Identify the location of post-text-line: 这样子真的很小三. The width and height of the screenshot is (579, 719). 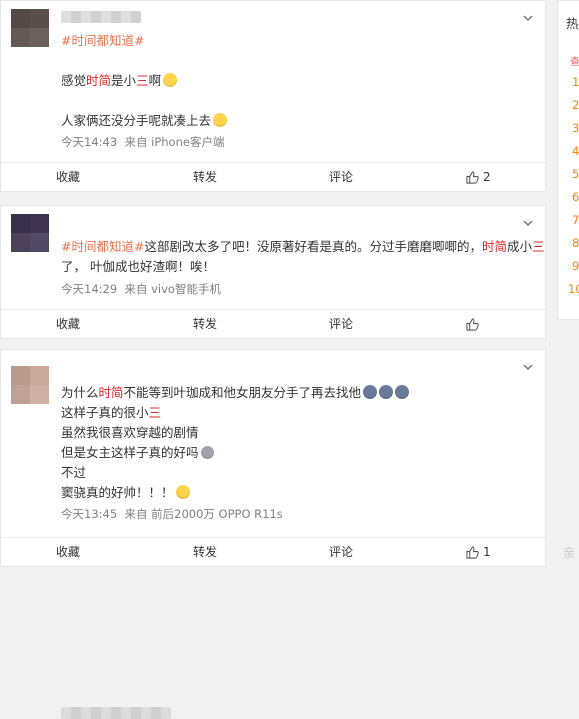
(111, 412).